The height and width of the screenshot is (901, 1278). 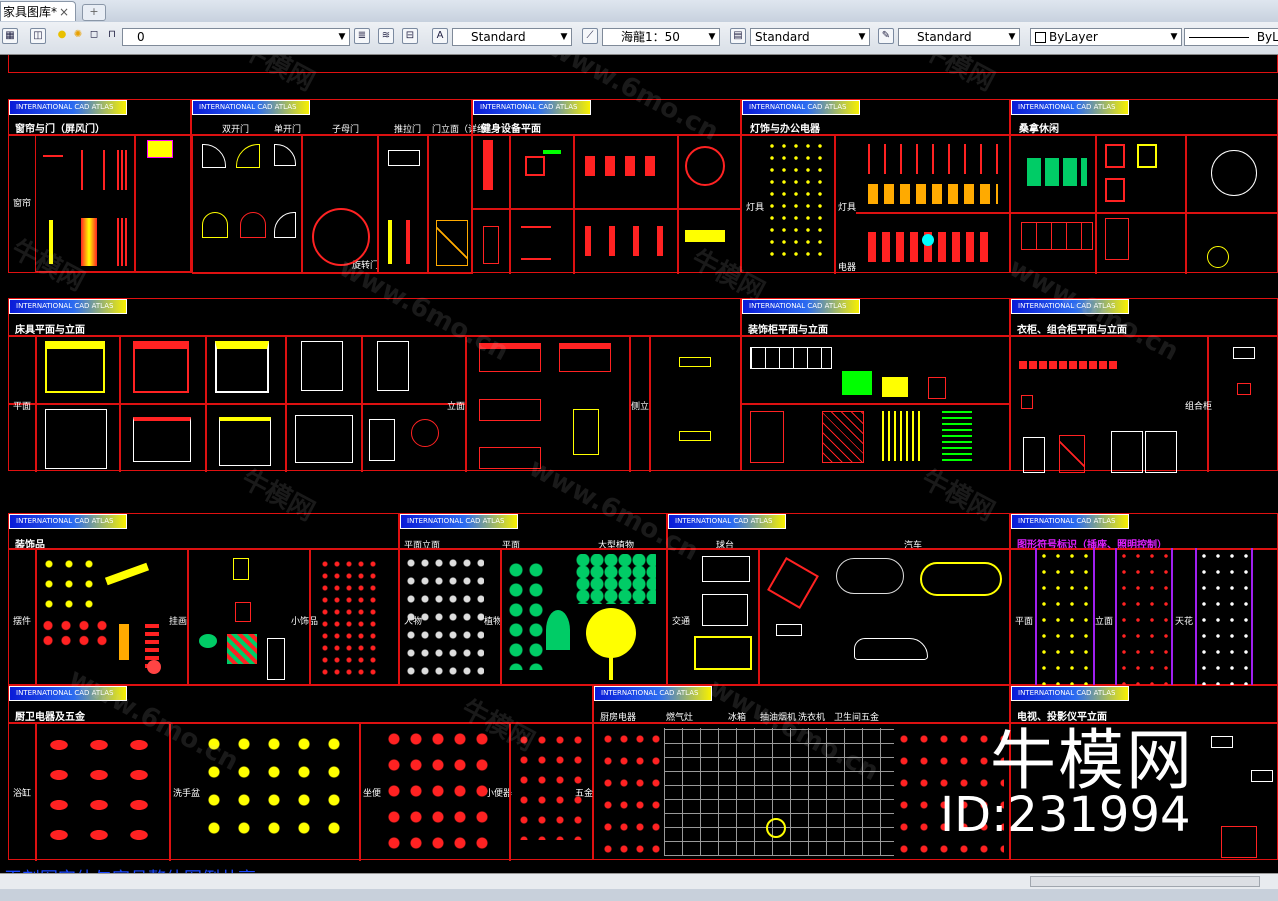 I want to click on single-bed-plan-icon, so click(x=393, y=366).